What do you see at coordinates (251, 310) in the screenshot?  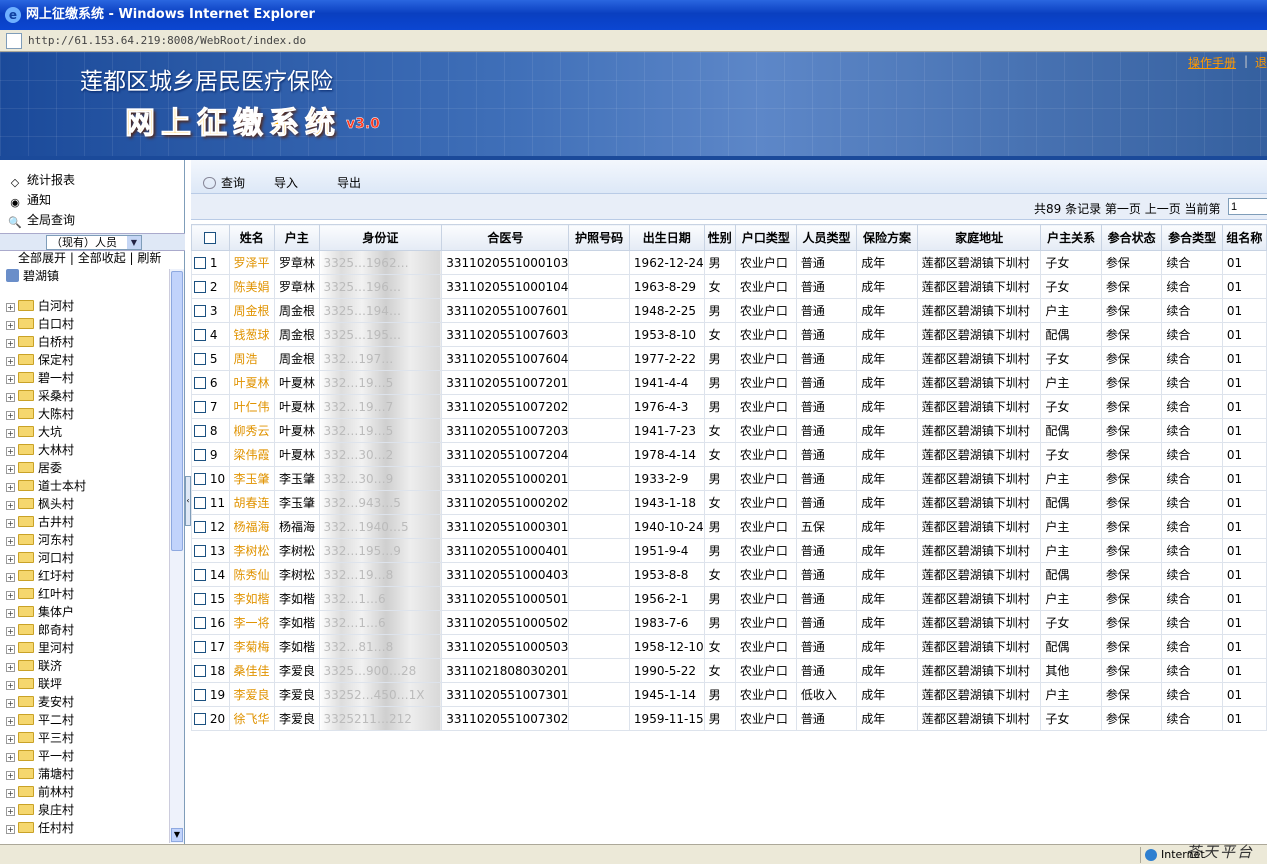 I see `cell-name: 周金根` at bounding box center [251, 310].